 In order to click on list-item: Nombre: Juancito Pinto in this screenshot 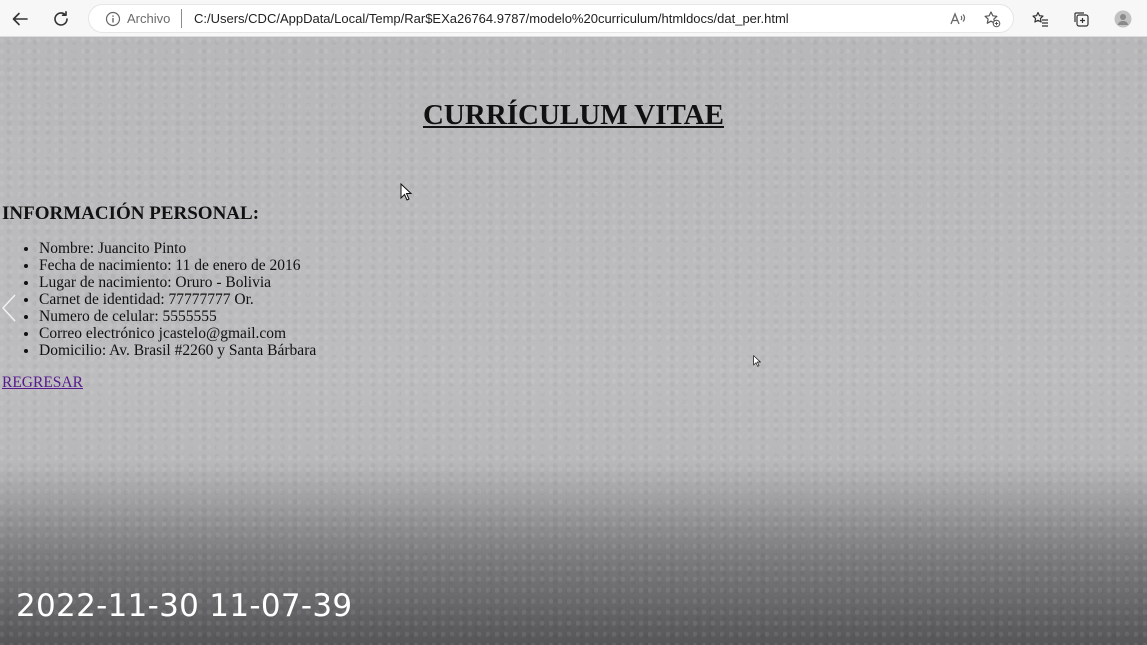, I will do `click(177, 248)`.